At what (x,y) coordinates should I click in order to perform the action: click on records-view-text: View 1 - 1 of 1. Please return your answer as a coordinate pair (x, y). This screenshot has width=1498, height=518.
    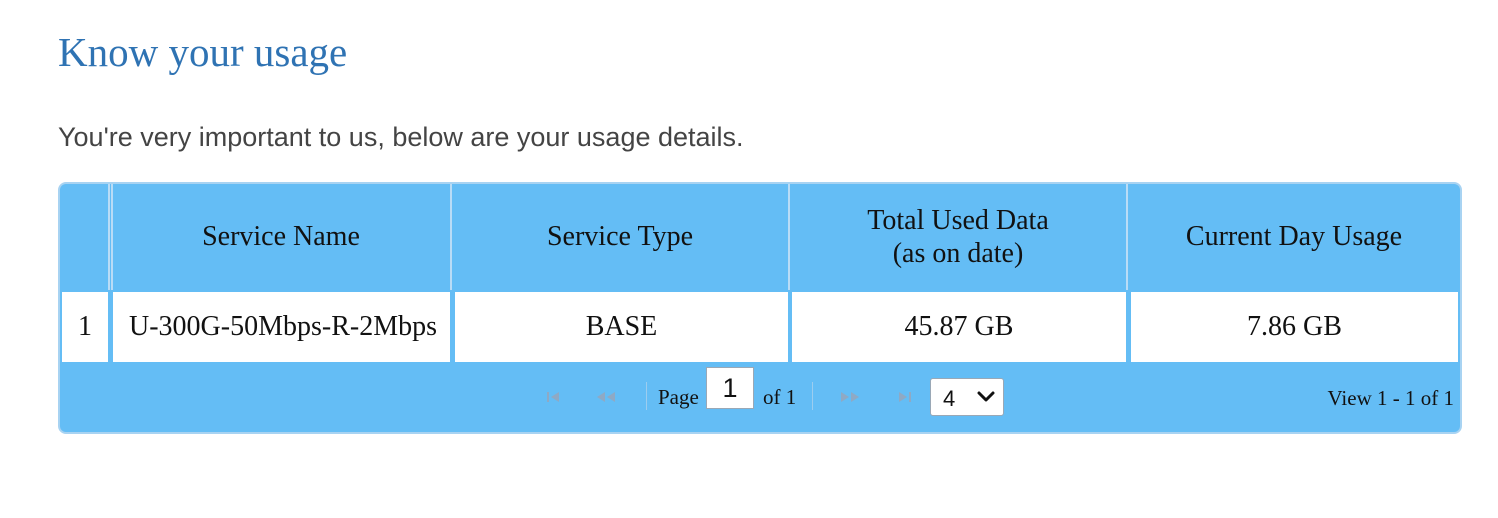
    Looking at the image, I should click on (1390, 398).